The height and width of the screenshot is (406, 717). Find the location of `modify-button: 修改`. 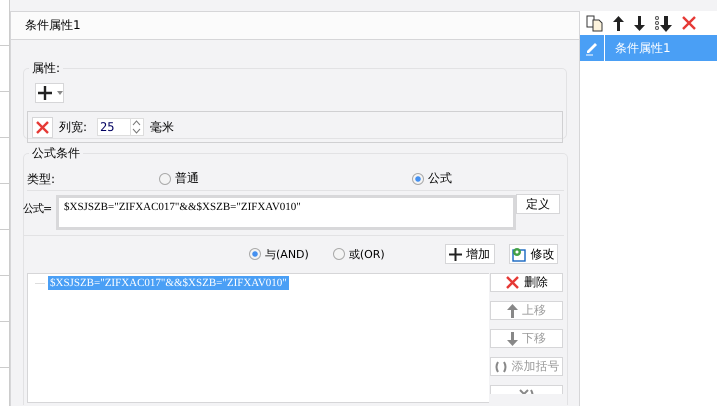

modify-button: 修改 is located at coordinates (533, 254).